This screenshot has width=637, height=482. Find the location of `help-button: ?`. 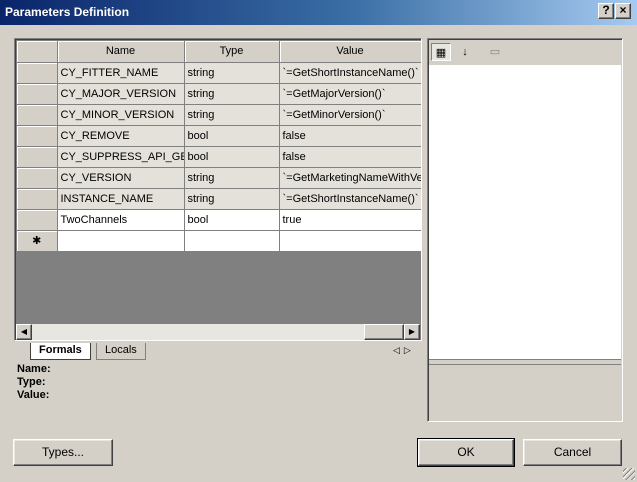

help-button: ? is located at coordinates (606, 11).